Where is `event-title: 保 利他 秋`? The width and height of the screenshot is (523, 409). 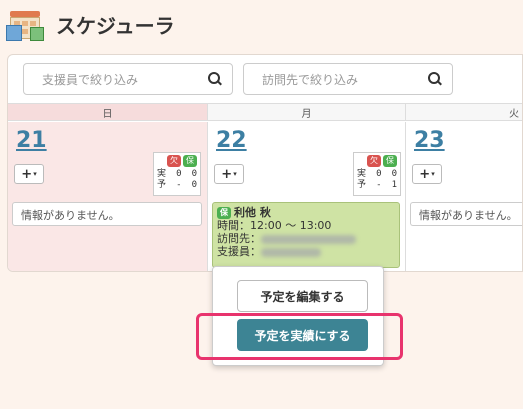 event-title: 保 利他 秋 is located at coordinates (306, 212).